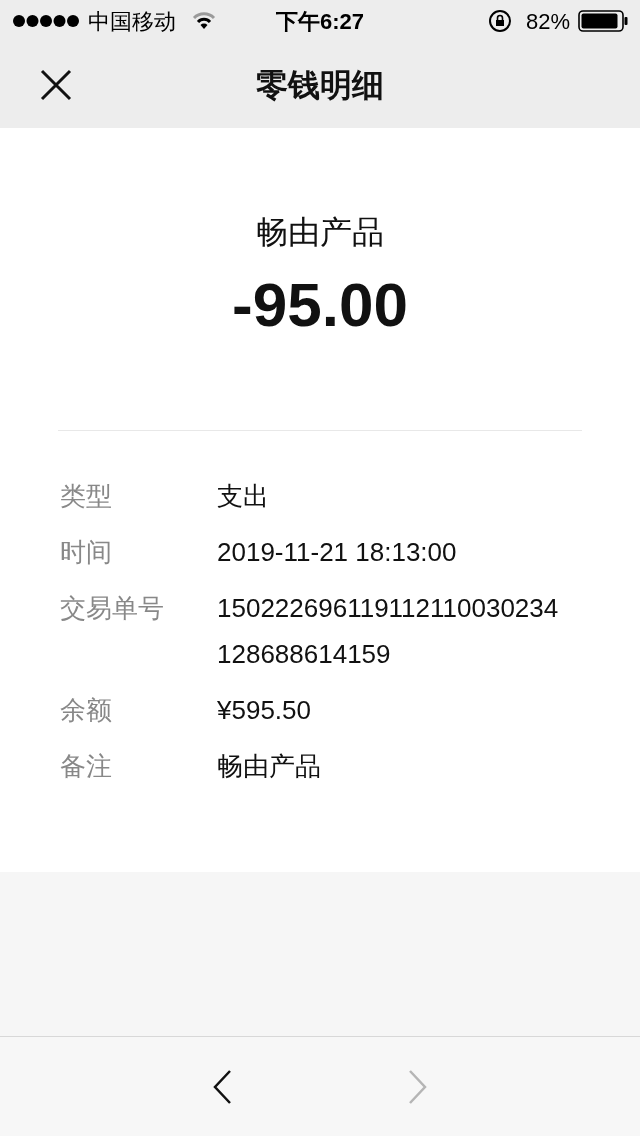 Image resolution: width=640 pixels, height=1136 pixels. Describe the element at coordinates (86, 496) in the screenshot. I see `detail-label: 类型` at that location.